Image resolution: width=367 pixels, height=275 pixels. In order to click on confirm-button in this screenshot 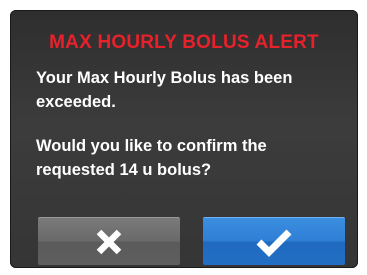, I will do `click(274, 241)`.